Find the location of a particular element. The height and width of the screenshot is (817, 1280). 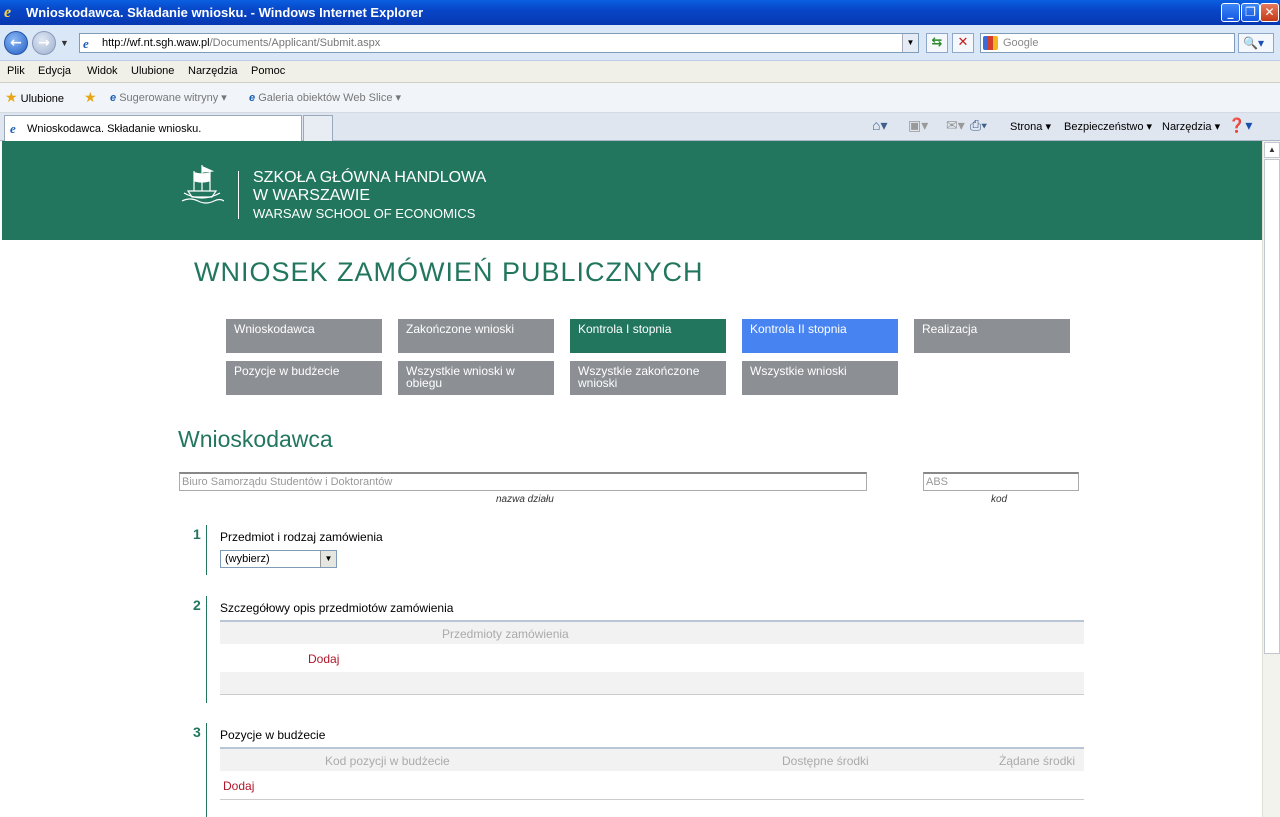

order-items-column-header: Przedmioty zamówienia is located at coordinates (505, 634).